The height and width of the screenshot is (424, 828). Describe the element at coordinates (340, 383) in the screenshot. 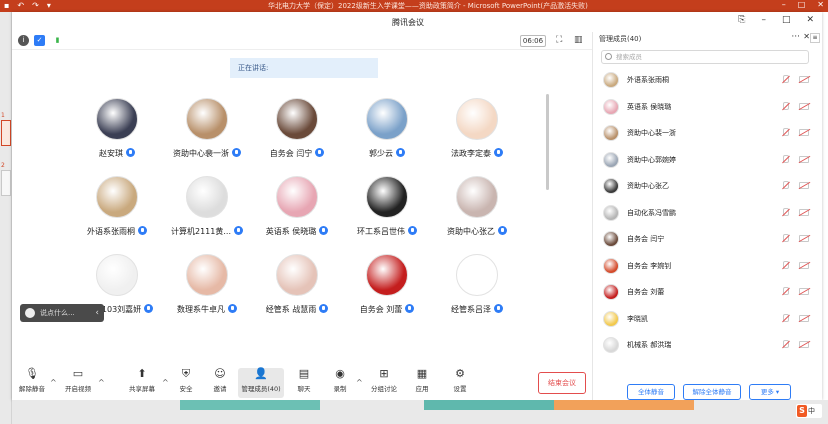

I see `record-button: ◉ 录制` at that location.